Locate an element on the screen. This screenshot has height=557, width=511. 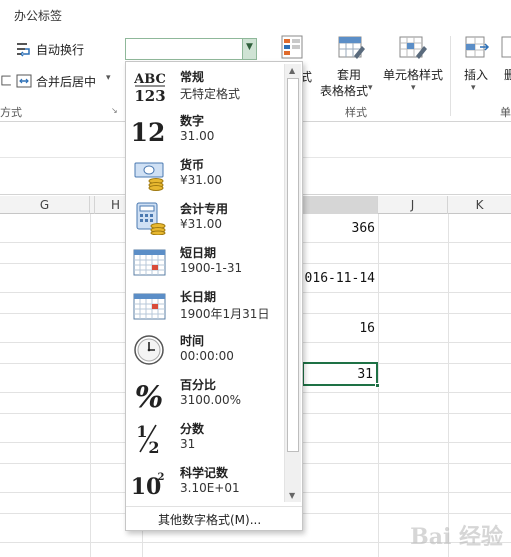
svg-text: 1 is located at coordinates (141, 431).